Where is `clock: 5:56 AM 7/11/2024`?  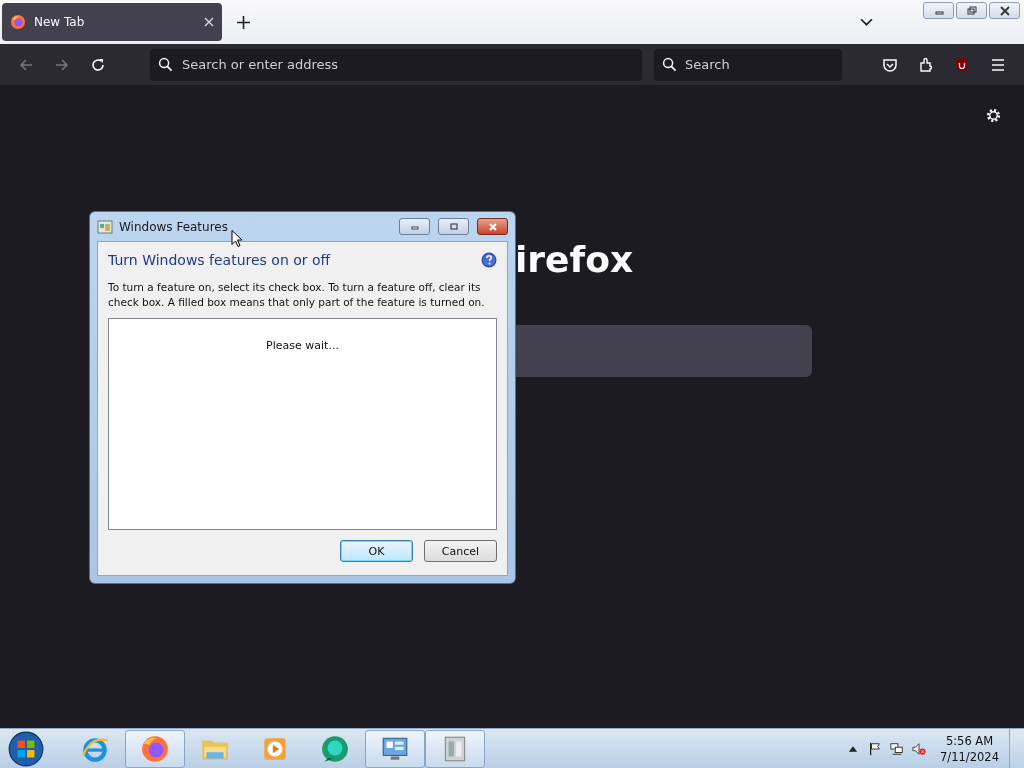 clock: 5:56 AM 7/11/2024 is located at coordinates (969, 748).